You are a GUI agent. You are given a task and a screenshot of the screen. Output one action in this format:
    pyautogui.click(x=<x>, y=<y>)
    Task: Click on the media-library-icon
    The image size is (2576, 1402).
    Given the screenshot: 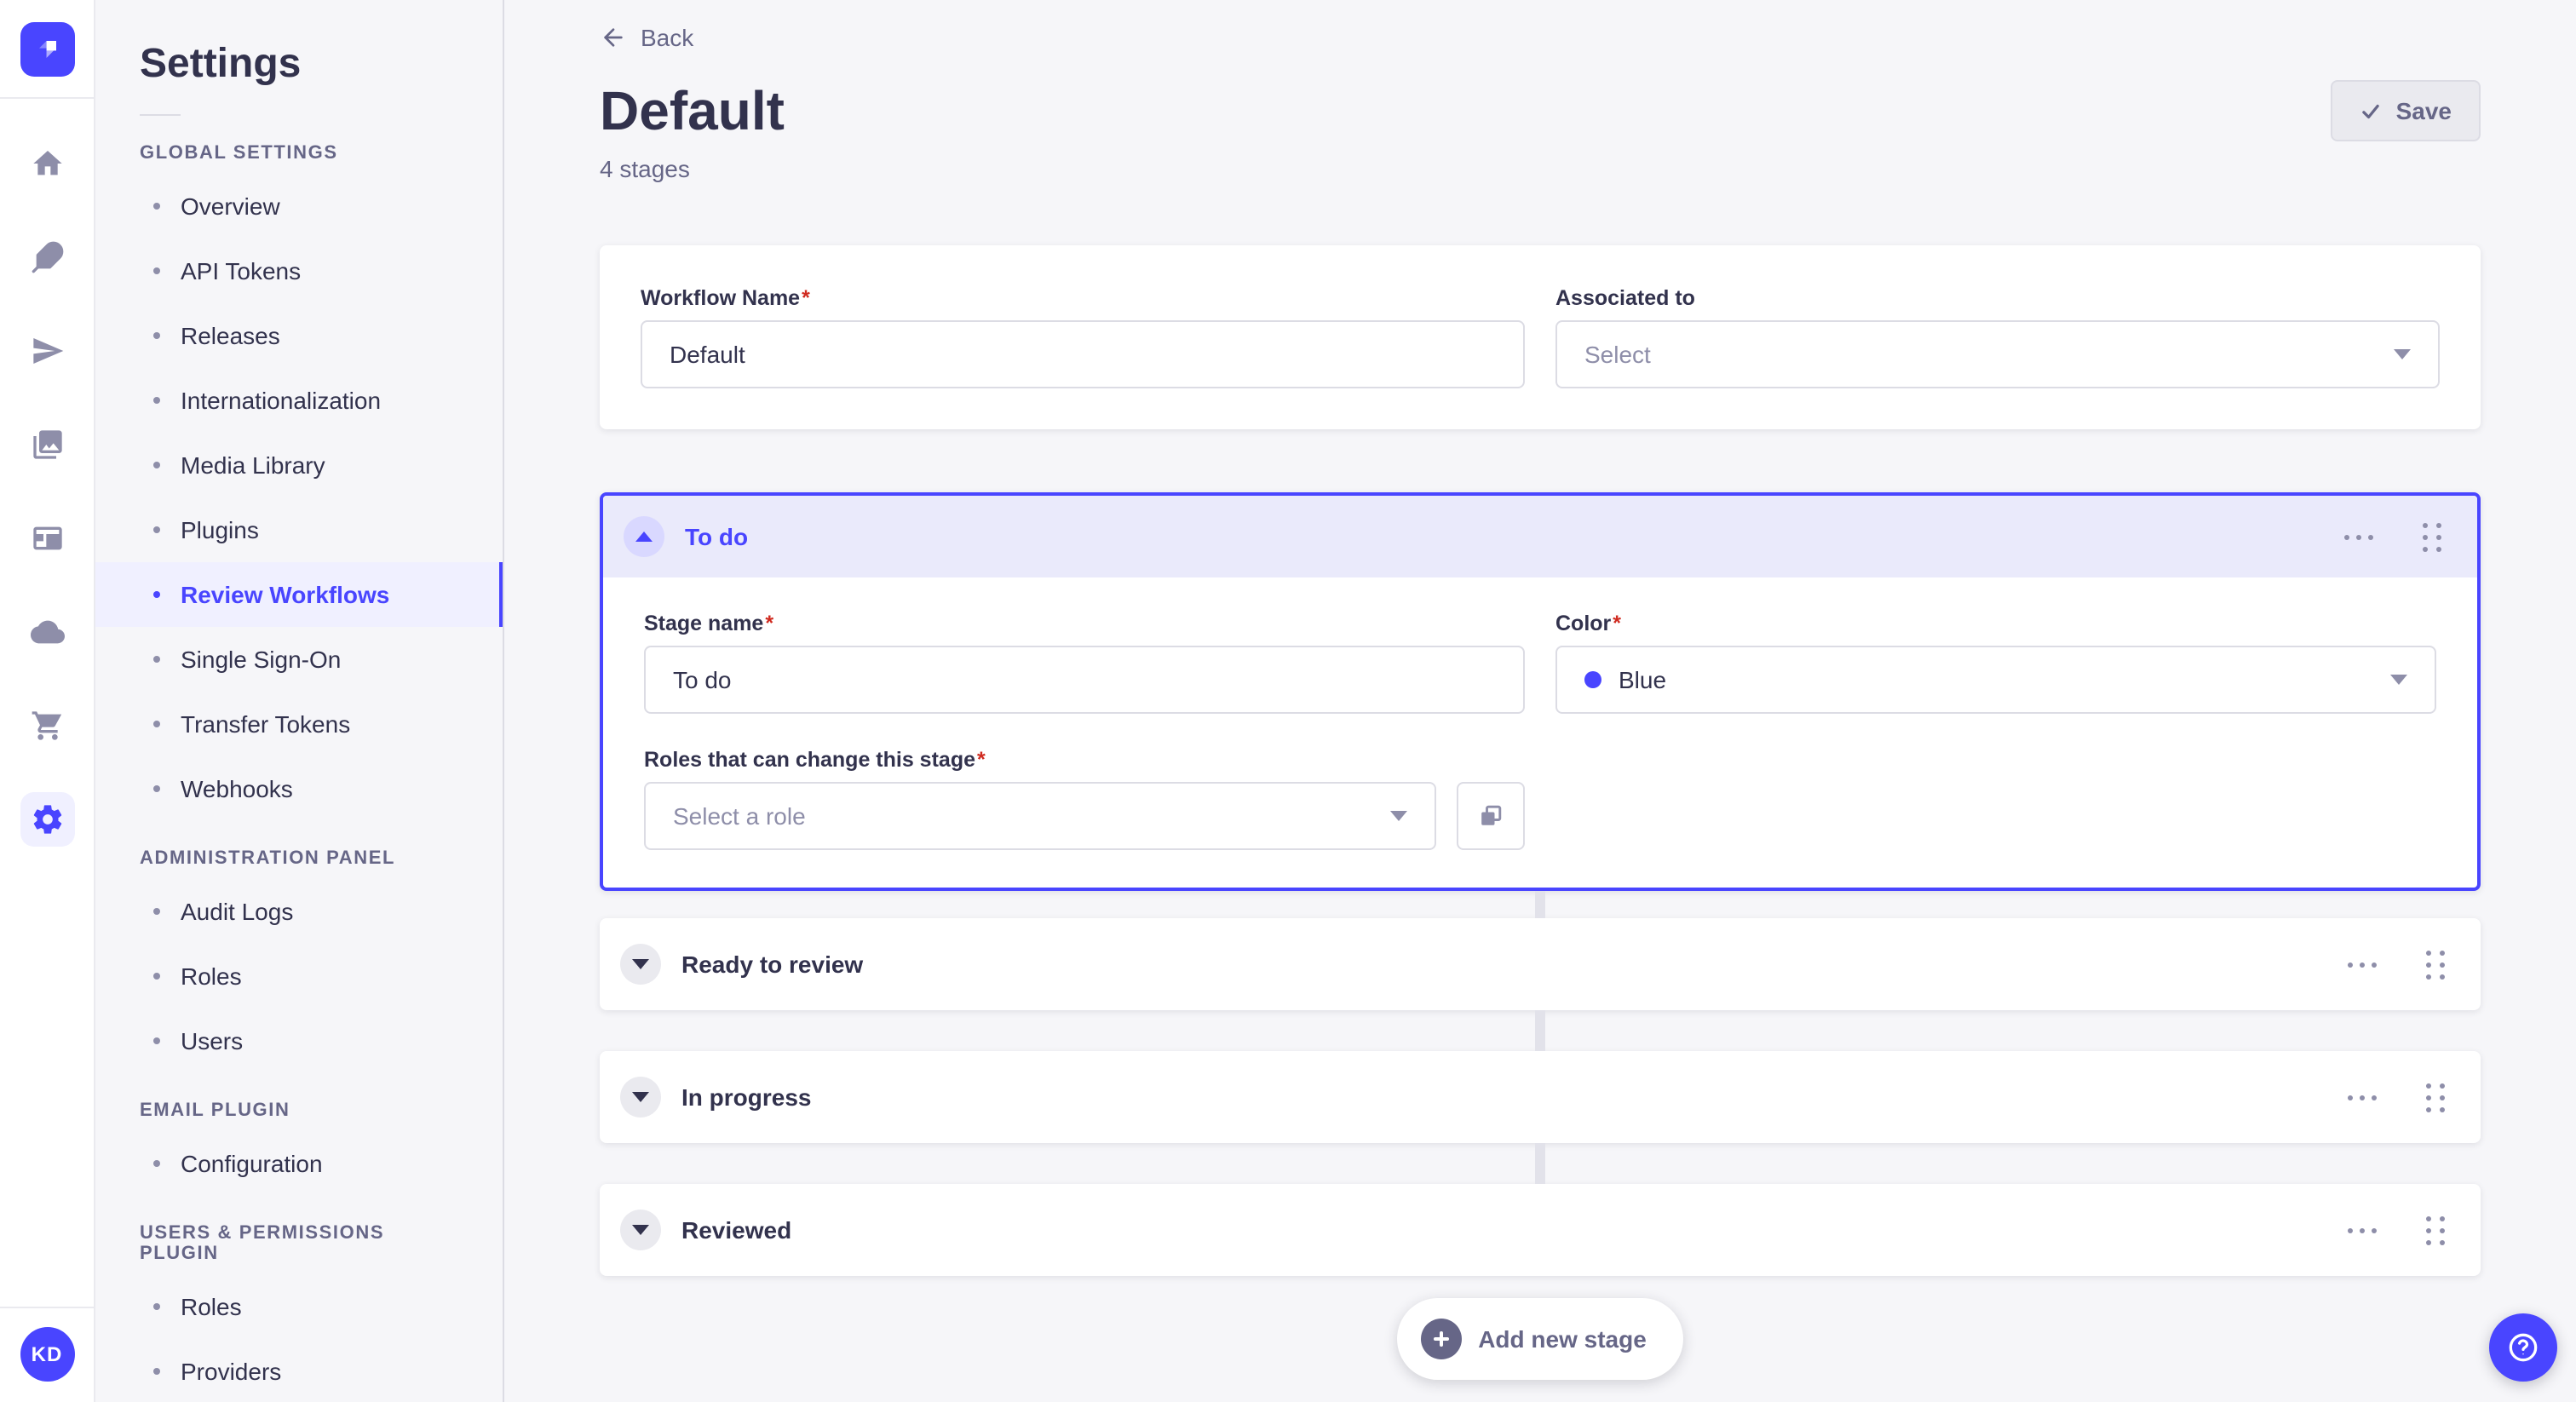 What is the action you would take?
    pyautogui.click(x=47, y=445)
    